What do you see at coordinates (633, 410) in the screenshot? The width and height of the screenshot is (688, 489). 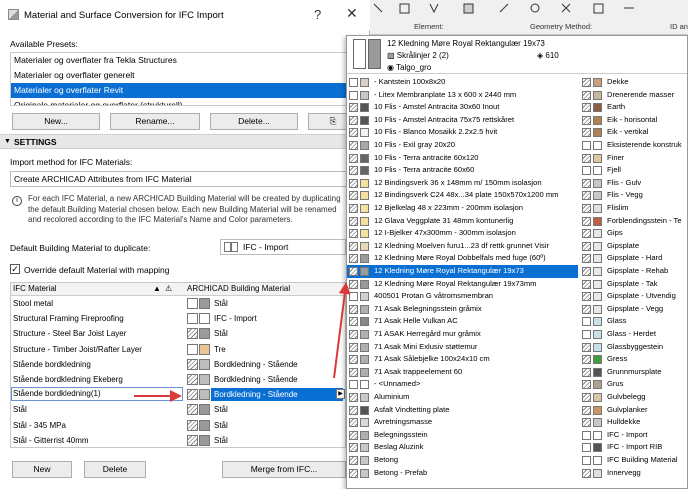 I see `material-item: Gulvplanker` at bounding box center [633, 410].